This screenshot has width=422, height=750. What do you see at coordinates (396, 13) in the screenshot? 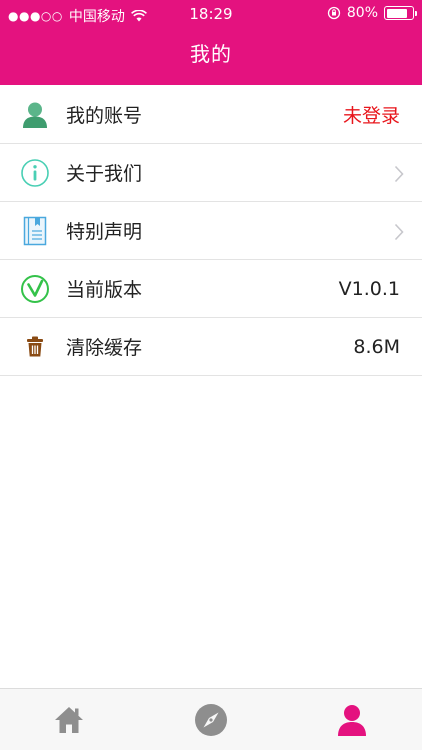
I see `battery-fill` at bounding box center [396, 13].